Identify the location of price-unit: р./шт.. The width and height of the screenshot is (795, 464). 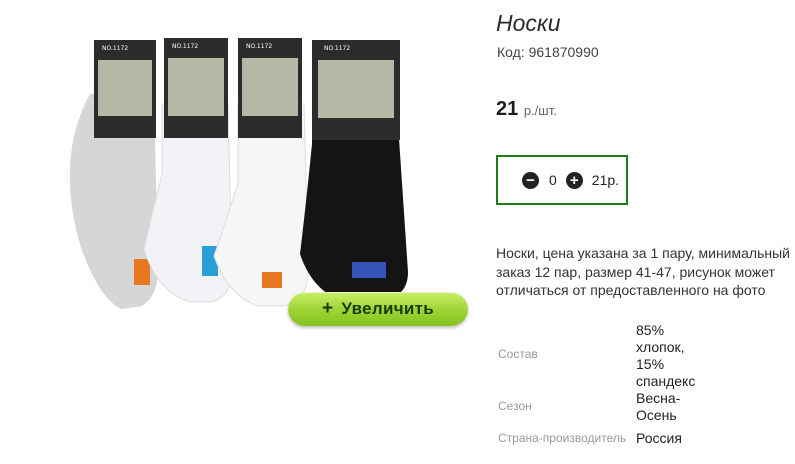
(540, 110).